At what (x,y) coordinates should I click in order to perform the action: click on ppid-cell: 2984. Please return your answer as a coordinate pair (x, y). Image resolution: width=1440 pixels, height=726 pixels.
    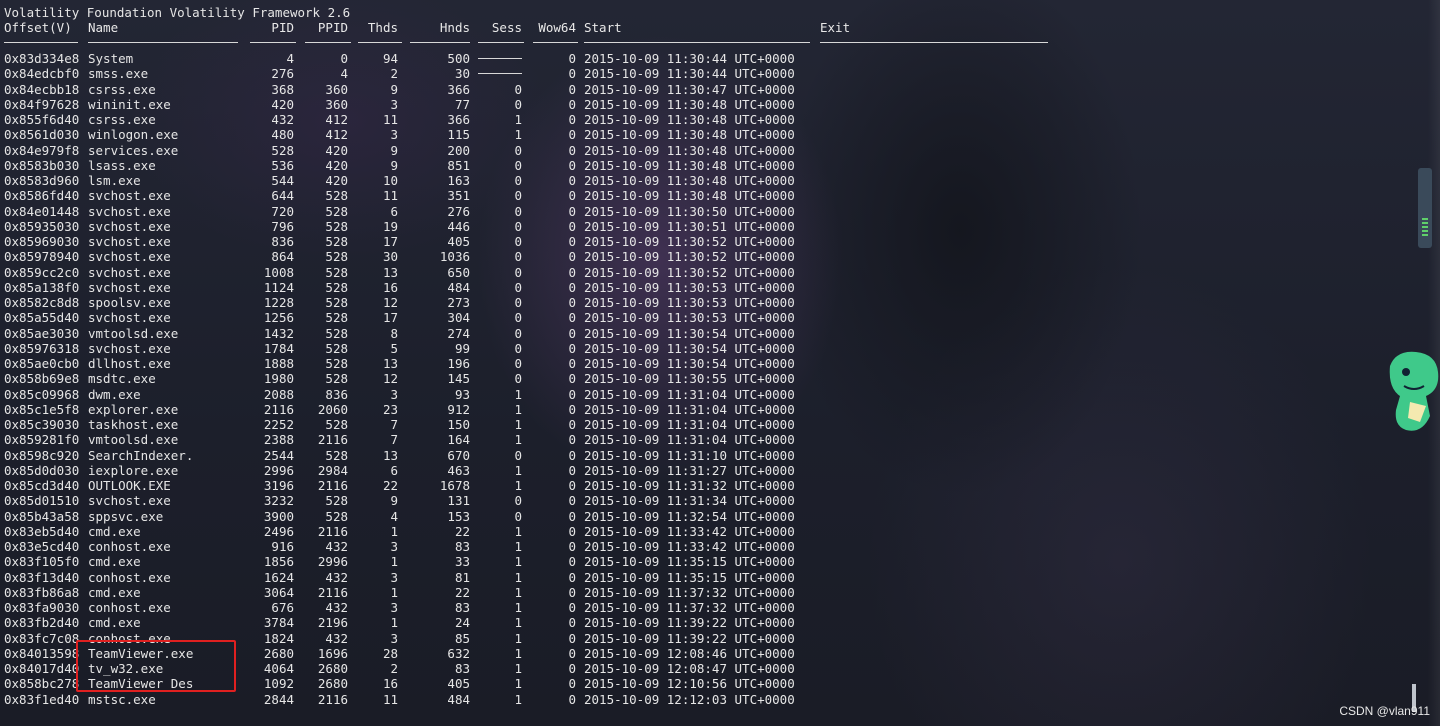
    Looking at the image, I should click on (332, 470).